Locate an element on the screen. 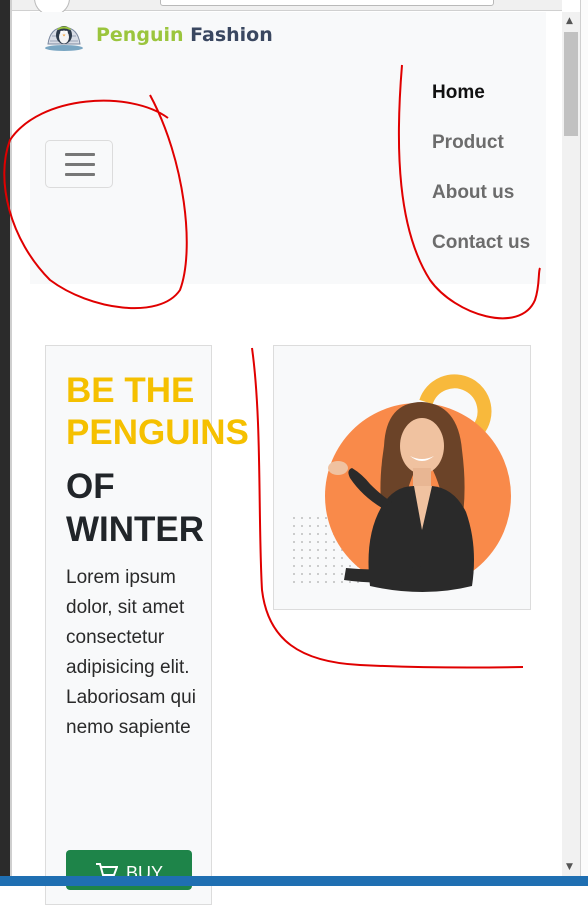  window-left-frame is located at coordinates (5, 443).